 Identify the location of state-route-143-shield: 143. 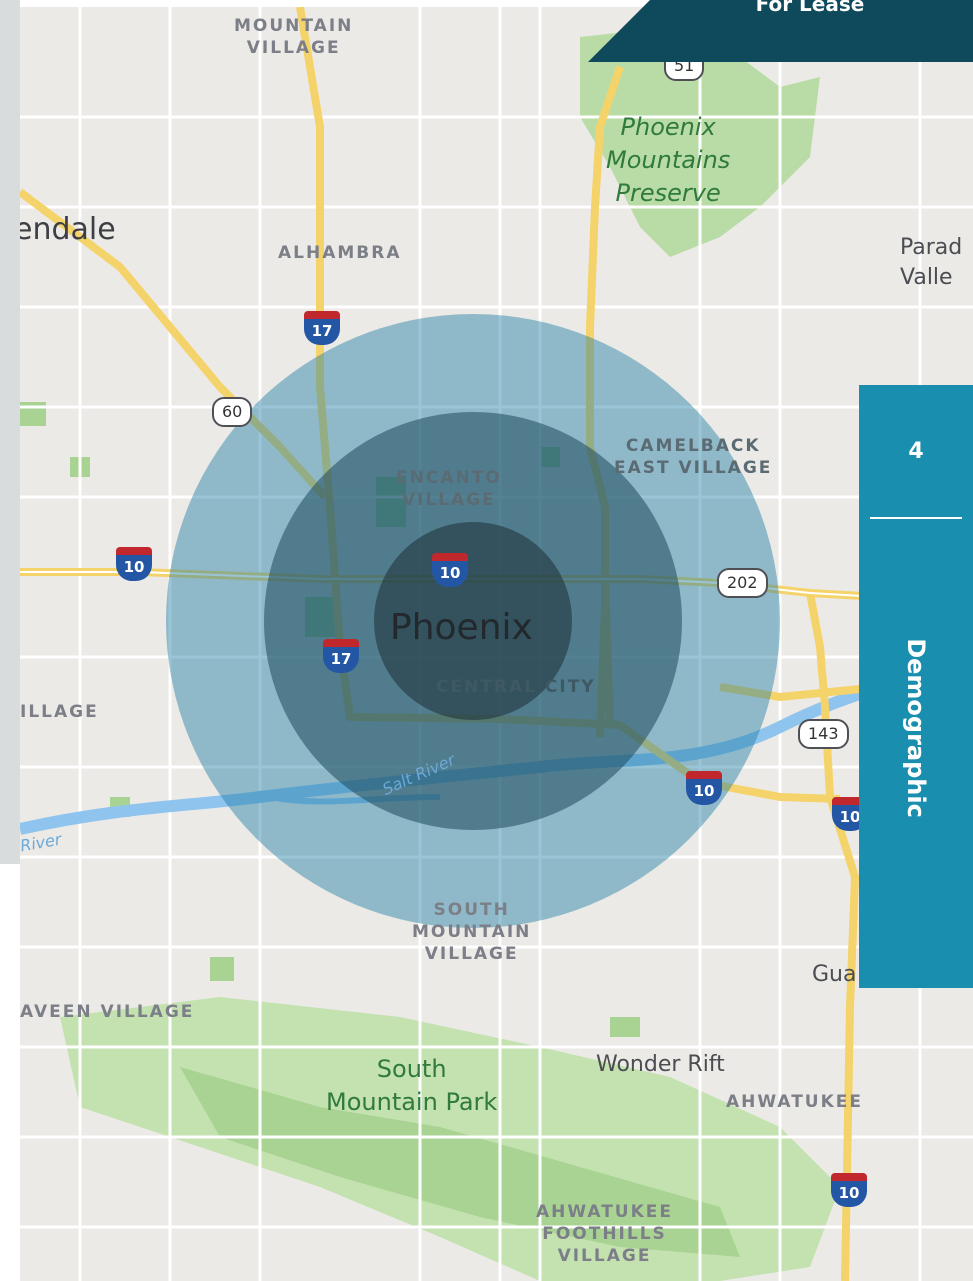
(823, 734).